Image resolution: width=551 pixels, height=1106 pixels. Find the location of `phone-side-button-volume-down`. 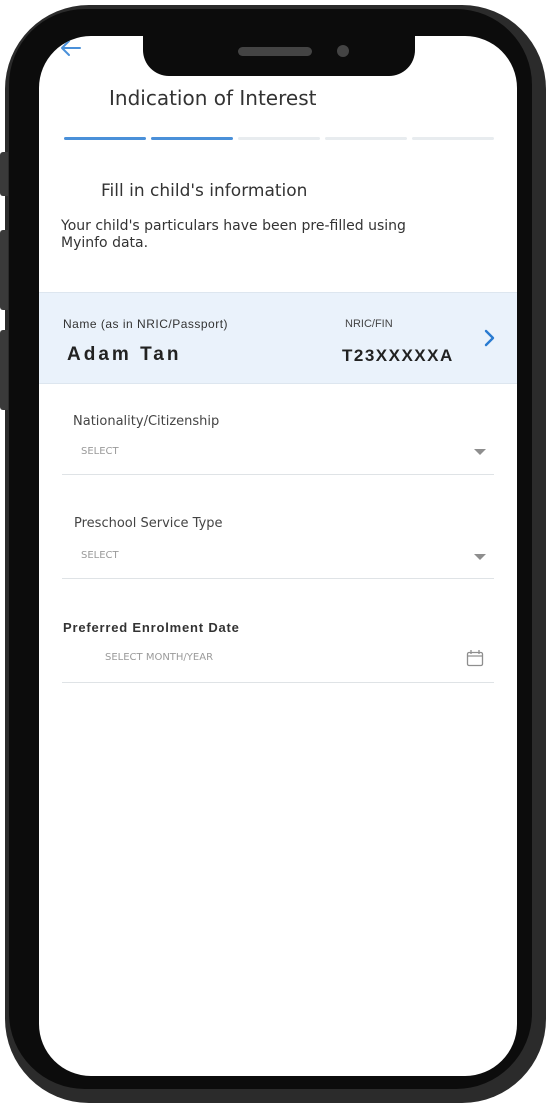

phone-side-button-volume-down is located at coordinates (4, 370).